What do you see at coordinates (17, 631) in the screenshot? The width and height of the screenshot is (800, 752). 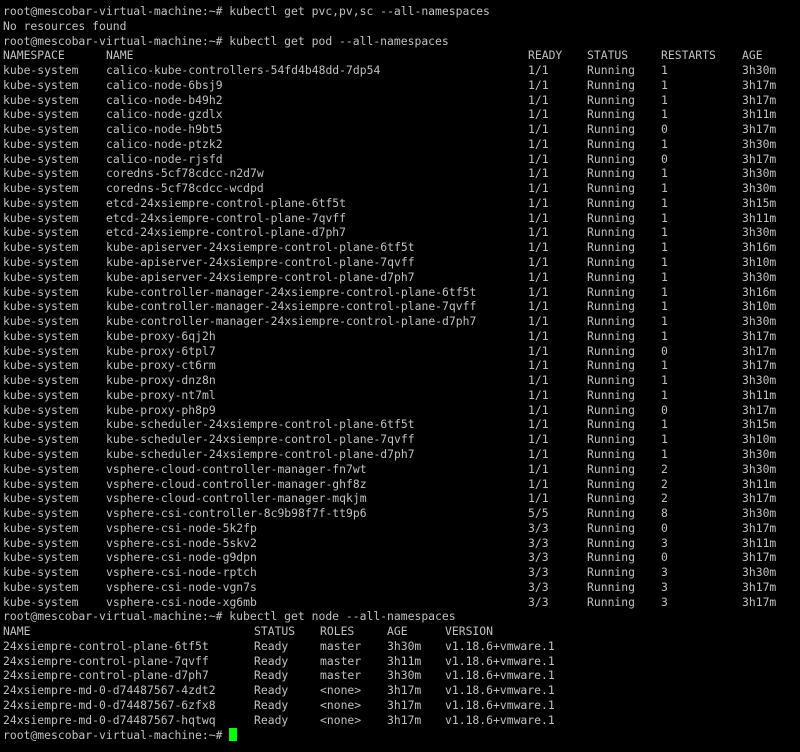 I see `header-node-name: NAME` at bounding box center [17, 631].